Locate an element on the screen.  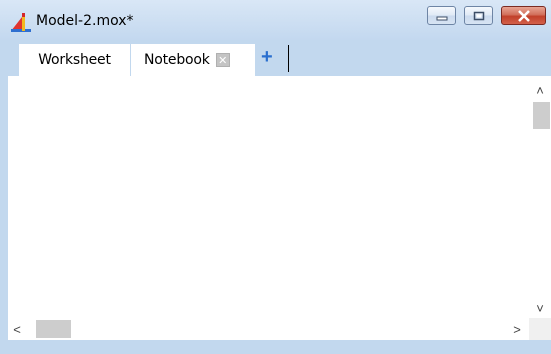
scroll-right-icon: > is located at coordinates (517, 329).